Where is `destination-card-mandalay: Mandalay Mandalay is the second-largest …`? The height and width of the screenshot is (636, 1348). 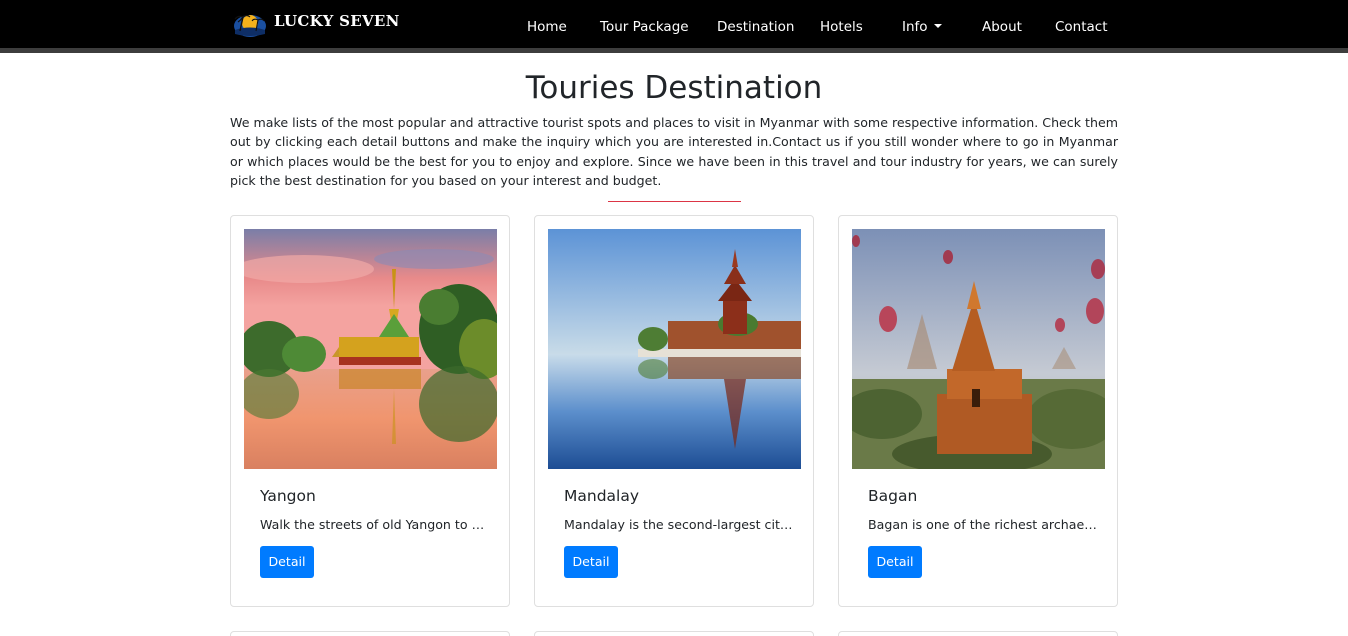 destination-card-mandalay: Mandalay Mandalay is the second-largest … is located at coordinates (674, 411).